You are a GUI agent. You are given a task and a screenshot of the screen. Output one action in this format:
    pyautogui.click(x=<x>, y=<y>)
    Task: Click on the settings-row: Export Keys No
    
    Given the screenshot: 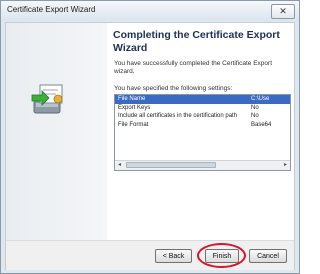 What is the action you would take?
    pyautogui.click(x=202, y=108)
    